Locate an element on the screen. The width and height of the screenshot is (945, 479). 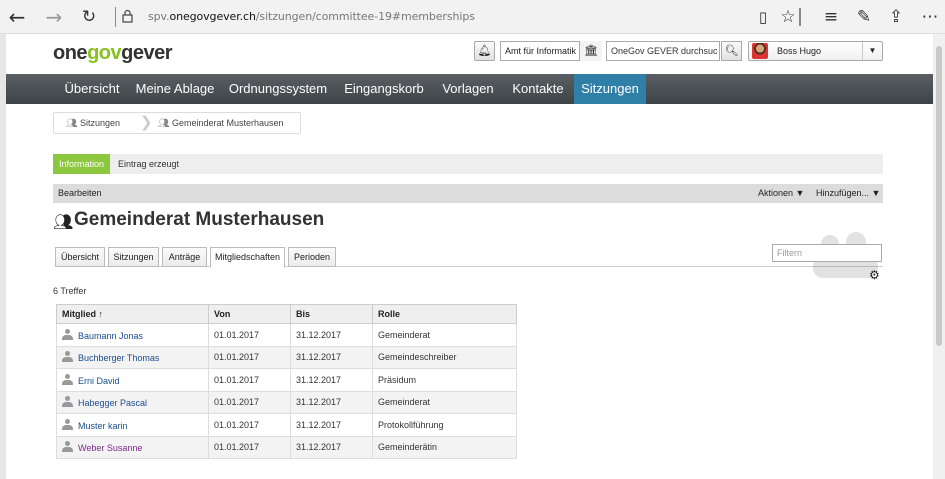
forward-icon: → is located at coordinates (54, 17).